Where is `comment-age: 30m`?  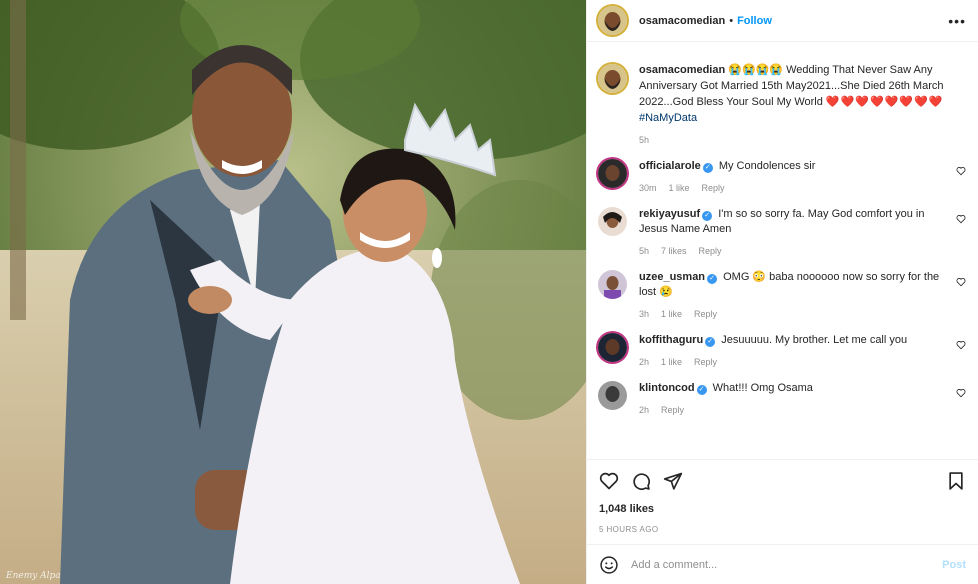
comment-age: 30m is located at coordinates (648, 188).